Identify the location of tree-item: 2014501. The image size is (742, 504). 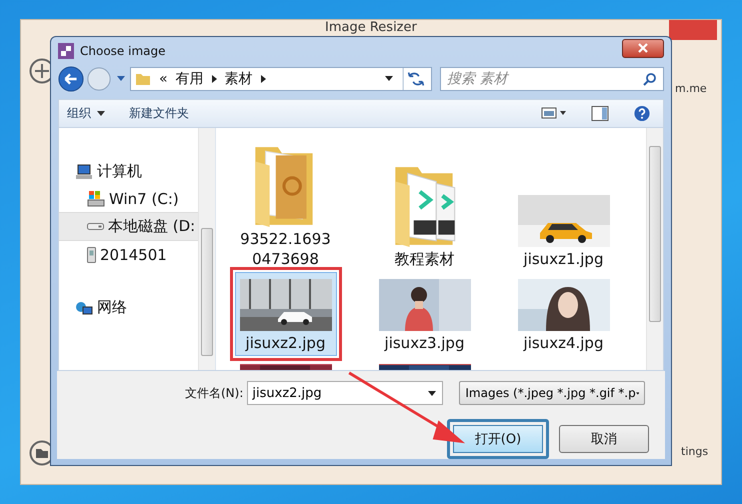
(128, 254).